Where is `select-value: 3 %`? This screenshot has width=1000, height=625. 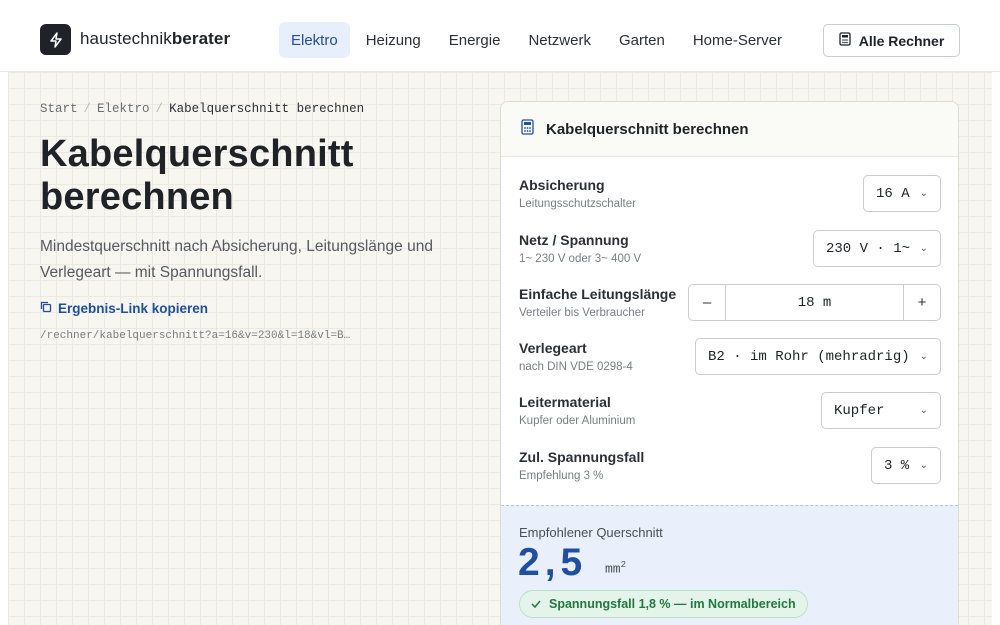
select-value: 3 % is located at coordinates (897, 465).